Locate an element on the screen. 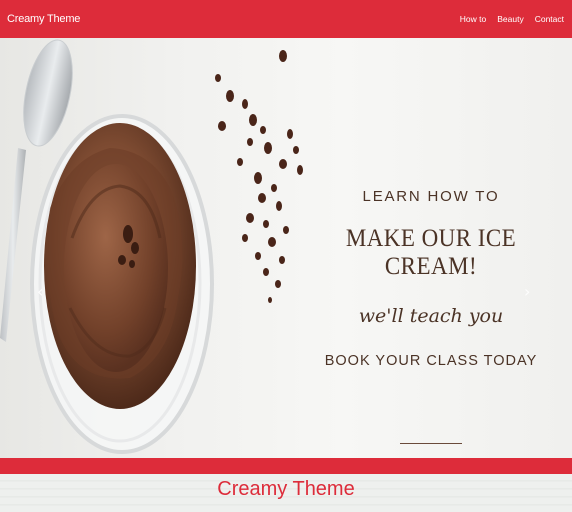 Image resolution: width=572 pixels, height=512 pixels. scattered-cocoa-nibs is located at coordinates (259, 176).